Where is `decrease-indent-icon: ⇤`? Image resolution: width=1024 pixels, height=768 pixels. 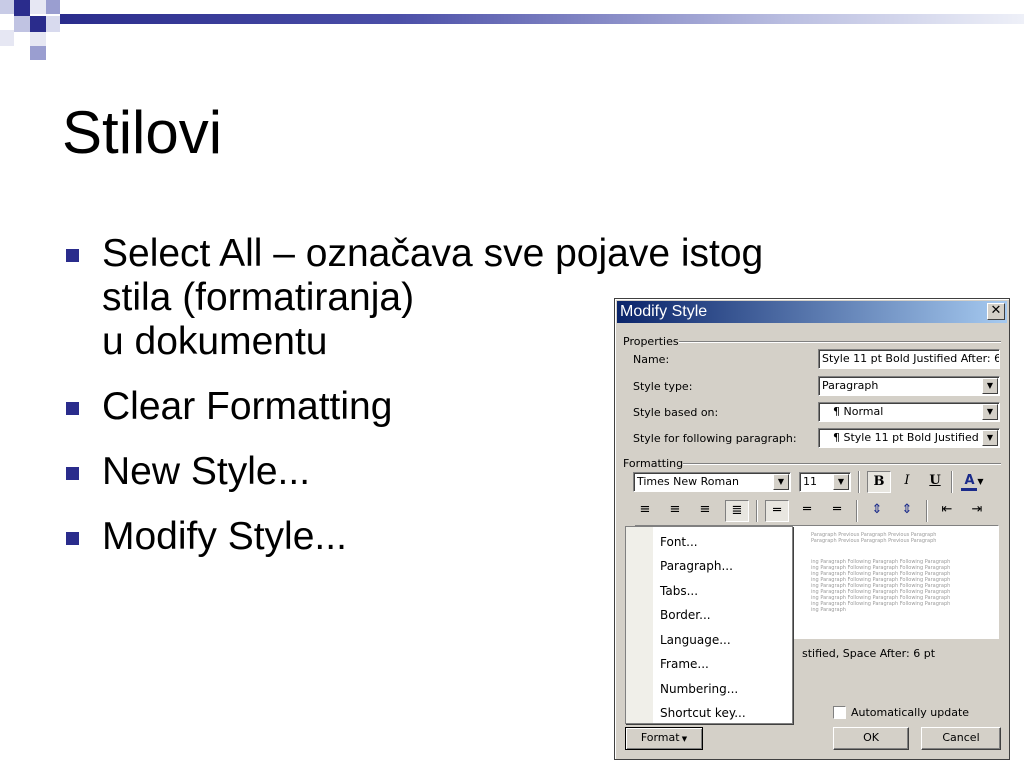 decrease-indent-icon: ⇤ is located at coordinates (947, 511).